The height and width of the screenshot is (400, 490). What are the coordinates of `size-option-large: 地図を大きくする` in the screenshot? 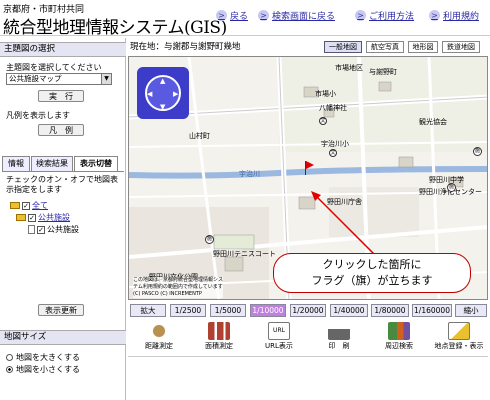 It's located at (43, 357).